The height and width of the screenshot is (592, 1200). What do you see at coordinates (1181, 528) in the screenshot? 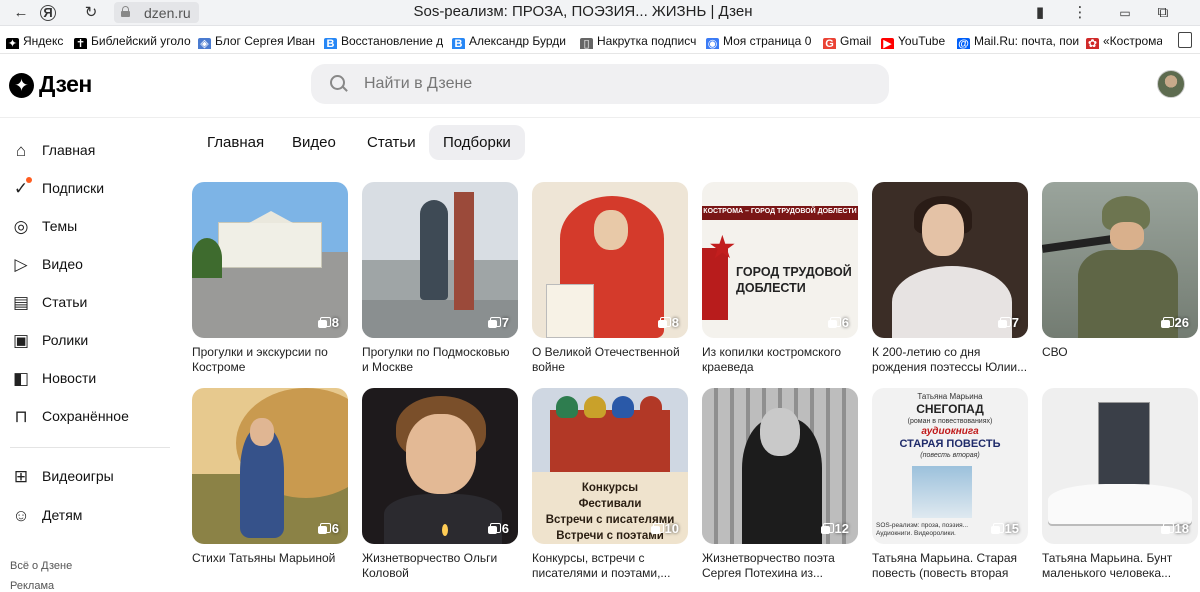
I see `item-count: 18` at bounding box center [1181, 528].